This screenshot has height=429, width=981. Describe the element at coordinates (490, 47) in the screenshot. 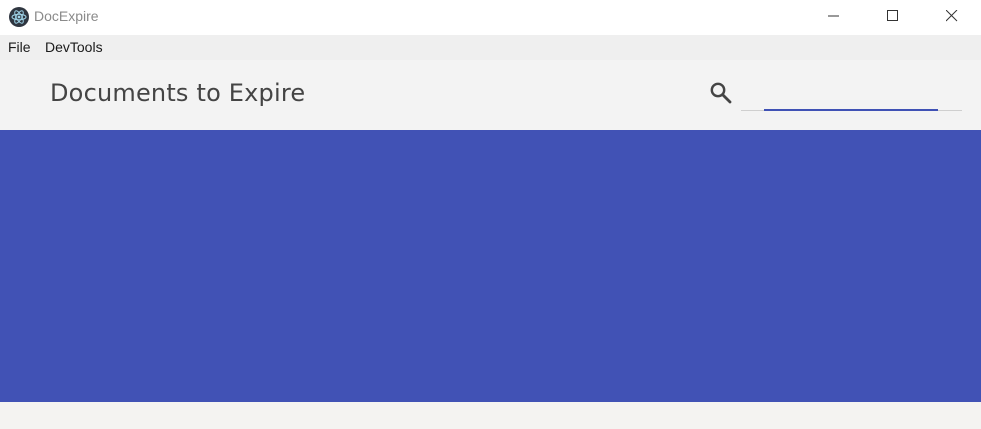

I see `menu-bar: File DevTools` at that location.